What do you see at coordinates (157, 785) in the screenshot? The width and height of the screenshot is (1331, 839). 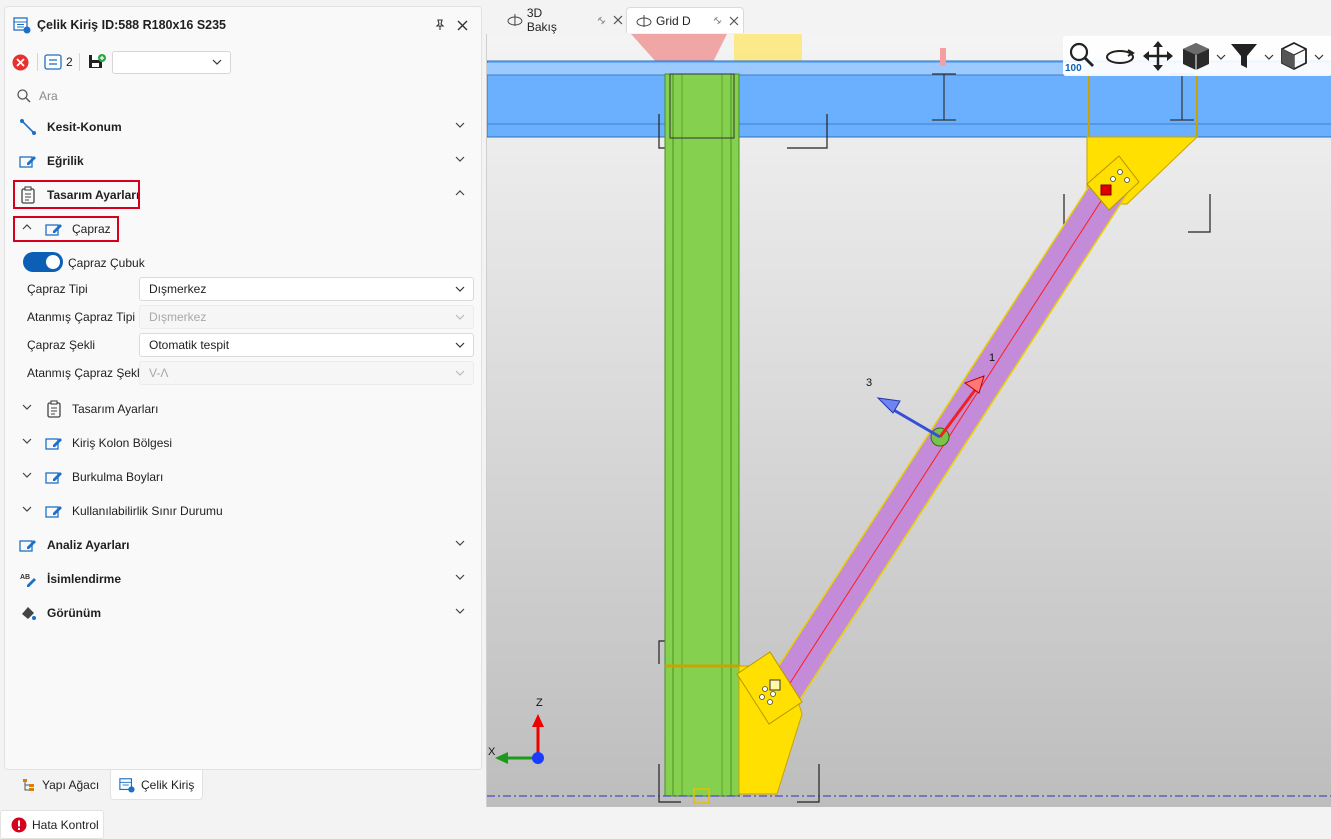 I see `tab-celik-kiris: Çelik Kiriş` at bounding box center [157, 785].